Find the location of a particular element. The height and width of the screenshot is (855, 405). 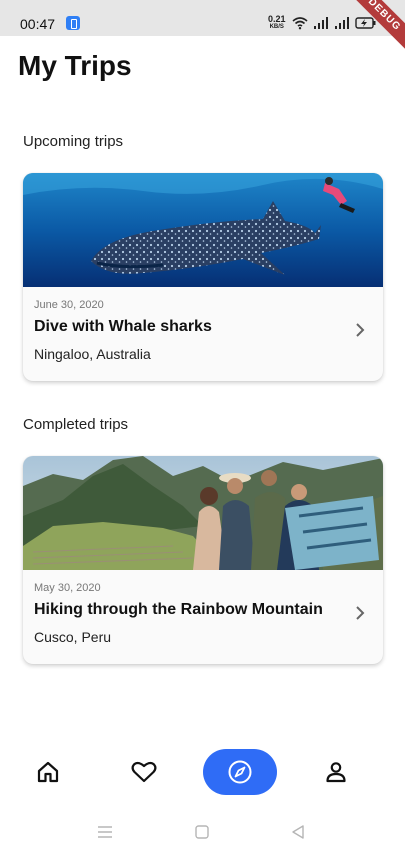

page-title: My Trips is located at coordinates (75, 65).